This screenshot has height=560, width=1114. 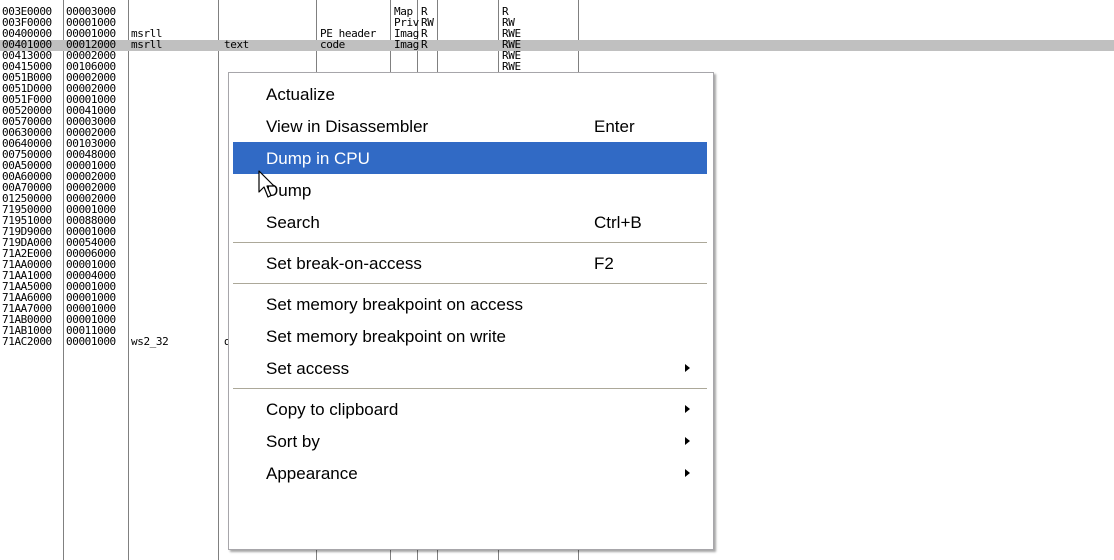 What do you see at coordinates (406, 44) in the screenshot?
I see `type-cell: Imag` at bounding box center [406, 44].